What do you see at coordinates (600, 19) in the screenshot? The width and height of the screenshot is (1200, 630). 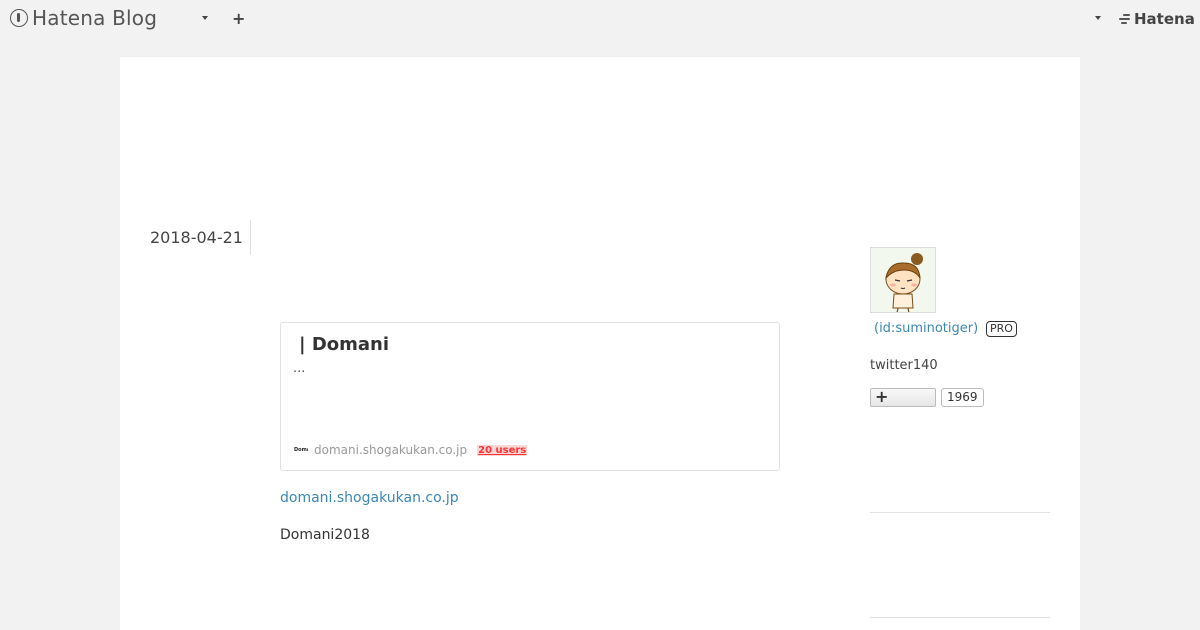 I see `top-bar: Hatena Blog + Hatena` at bounding box center [600, 19].